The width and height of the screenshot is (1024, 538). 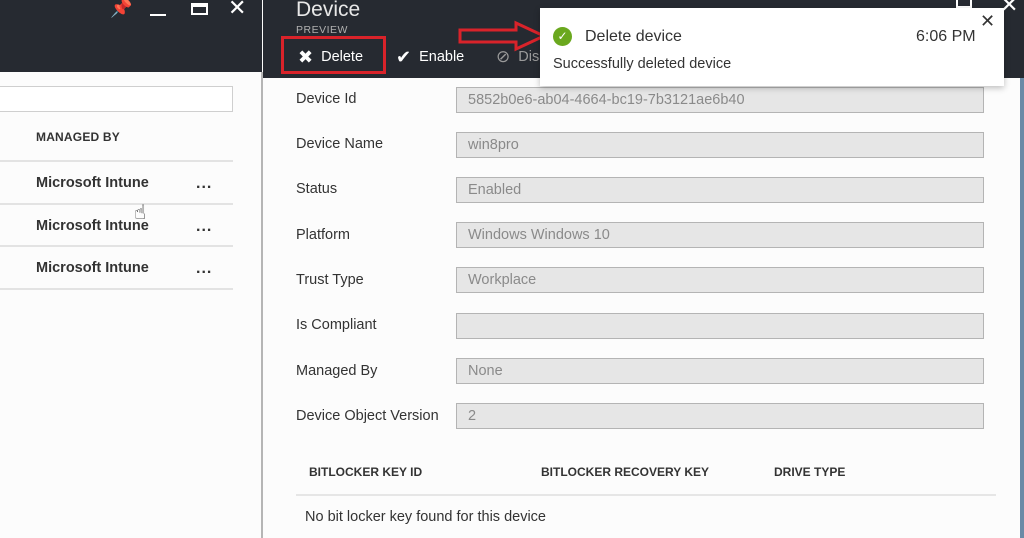 What do you see at coordinates (78, 137) in the screenshot?
I see `column-header-managed-by: MANAGED BY` at bounding box center [78, 137].